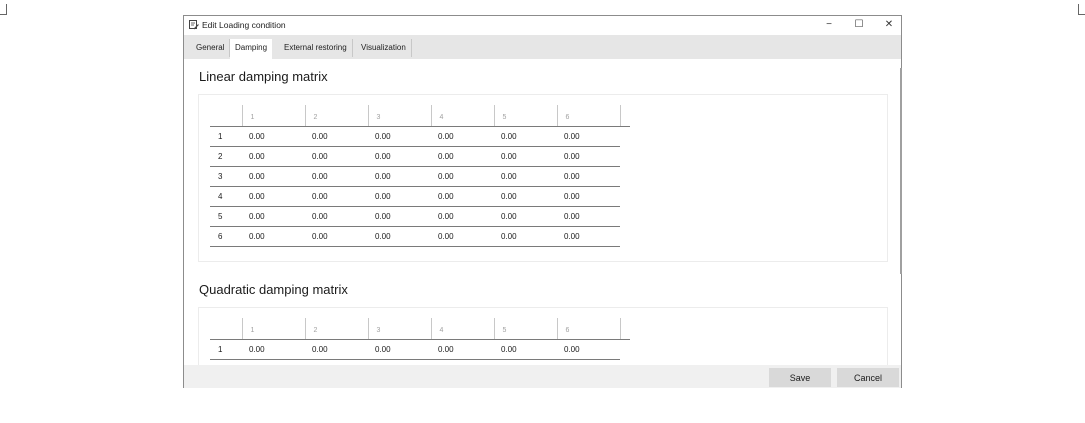 The width and height of the screenshot is (1085, 423). I want to click on row-label: 1, so click(226, 349).